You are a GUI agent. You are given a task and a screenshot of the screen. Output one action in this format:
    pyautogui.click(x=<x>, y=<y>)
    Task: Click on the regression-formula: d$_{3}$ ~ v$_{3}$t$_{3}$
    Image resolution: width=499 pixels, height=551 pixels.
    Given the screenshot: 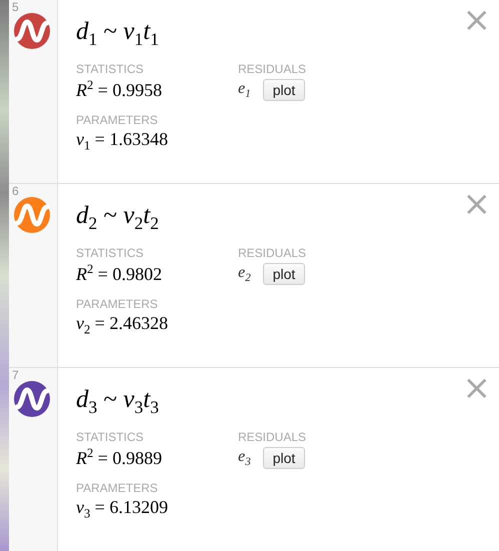 What is the action you would take?
    pyautogui.click(x=117, y=402)
    